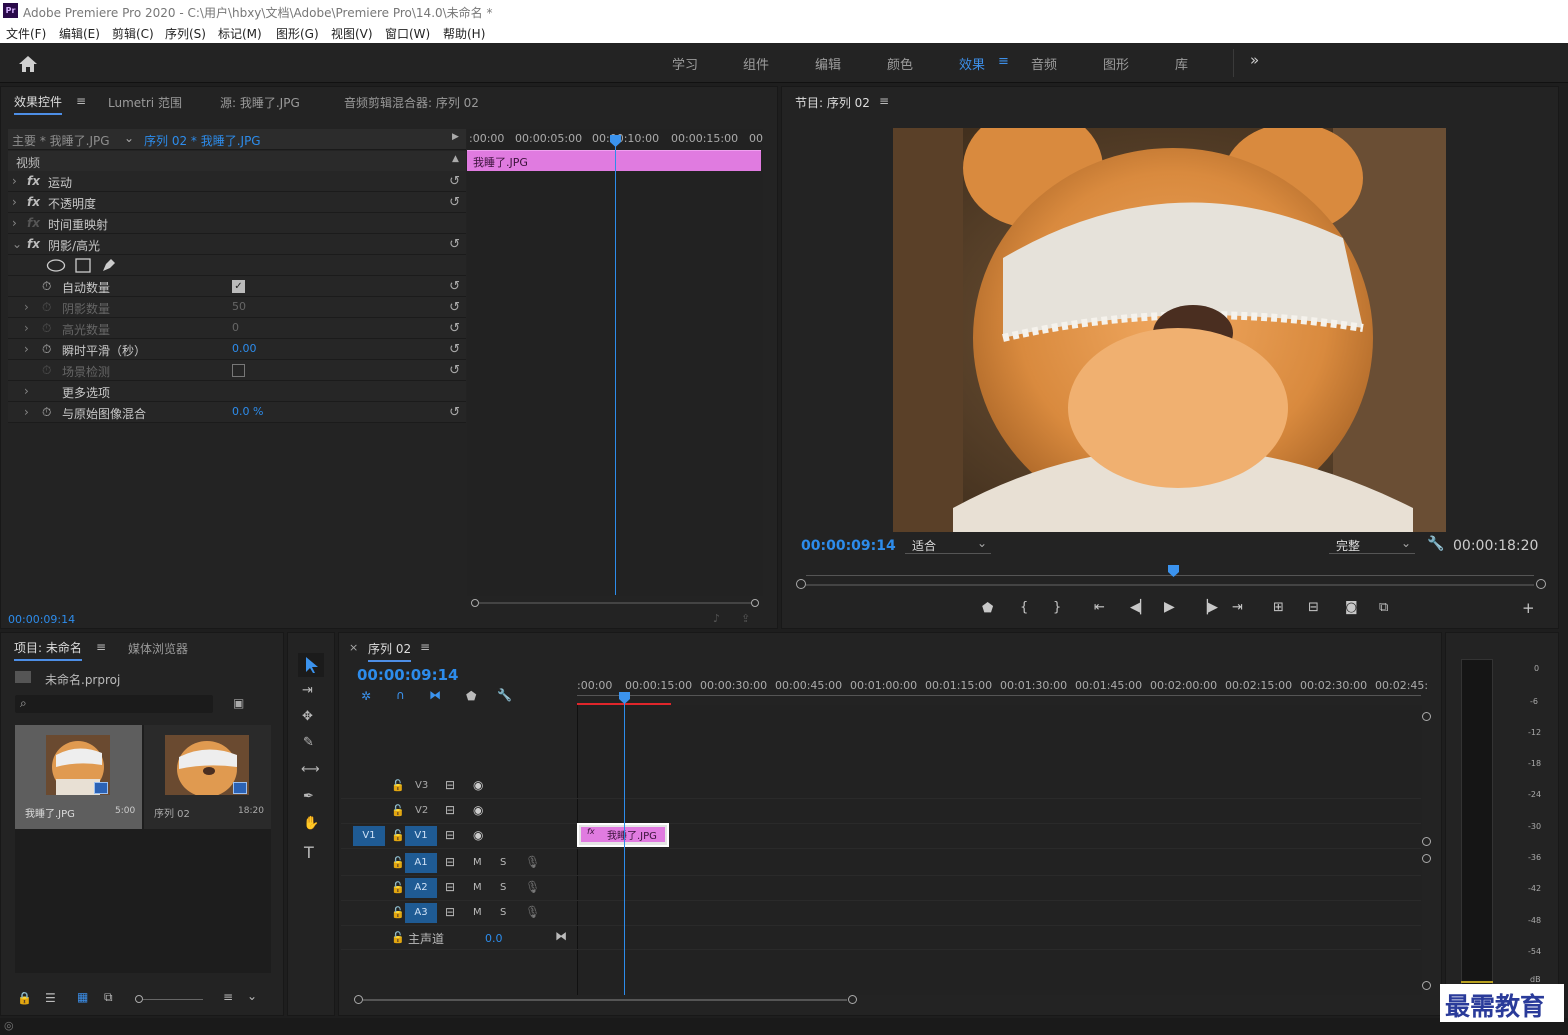 This screenshot has height=1035, width=1568. I want to click on play-icon: ▶, so click(1169, 607).